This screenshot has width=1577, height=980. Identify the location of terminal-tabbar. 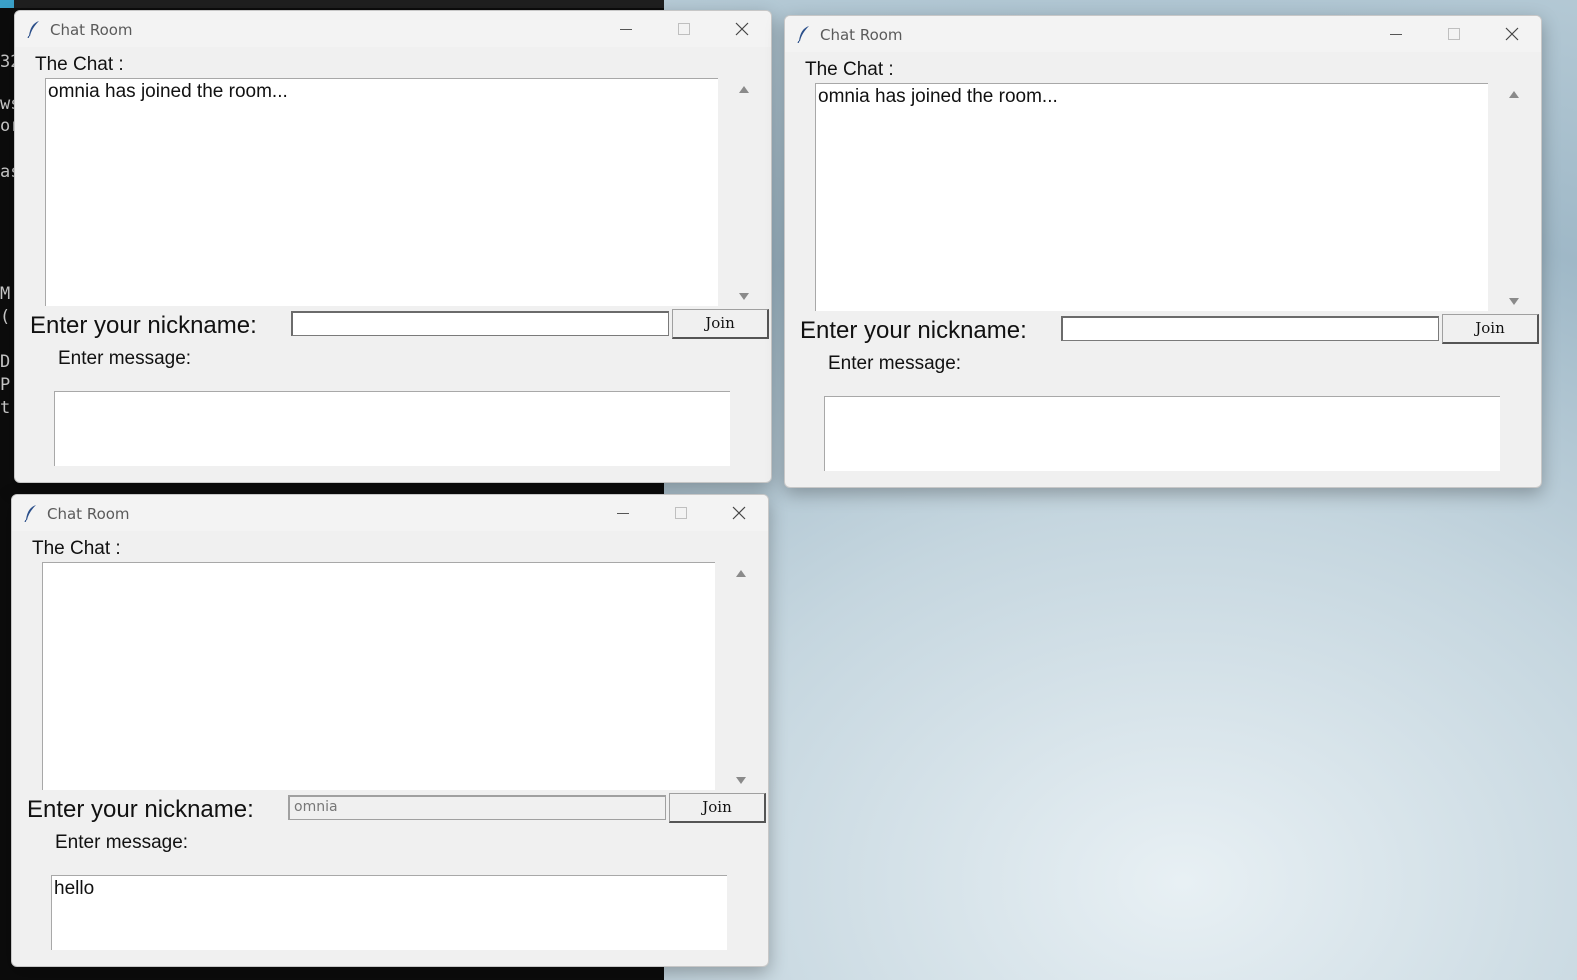
(332, 4).